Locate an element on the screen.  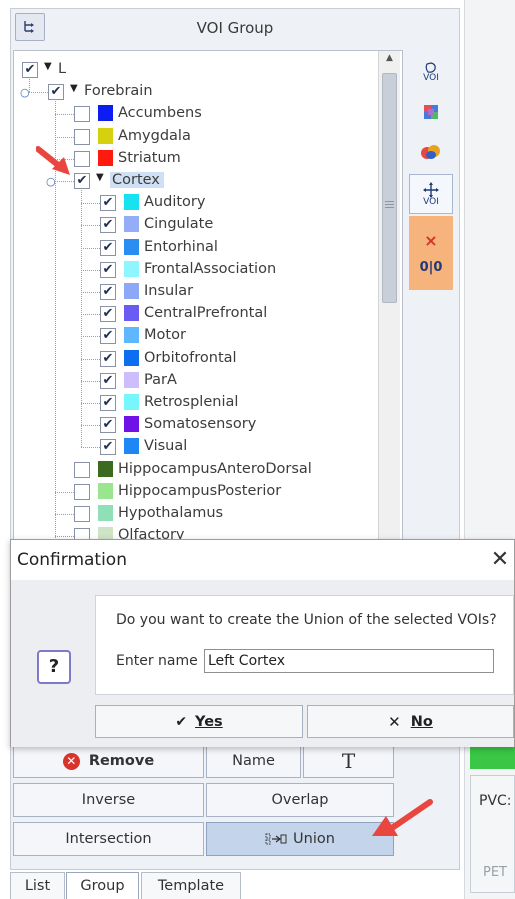
tree-item: HippocampusAnteroDorsal is located at coordinates (199, 470).